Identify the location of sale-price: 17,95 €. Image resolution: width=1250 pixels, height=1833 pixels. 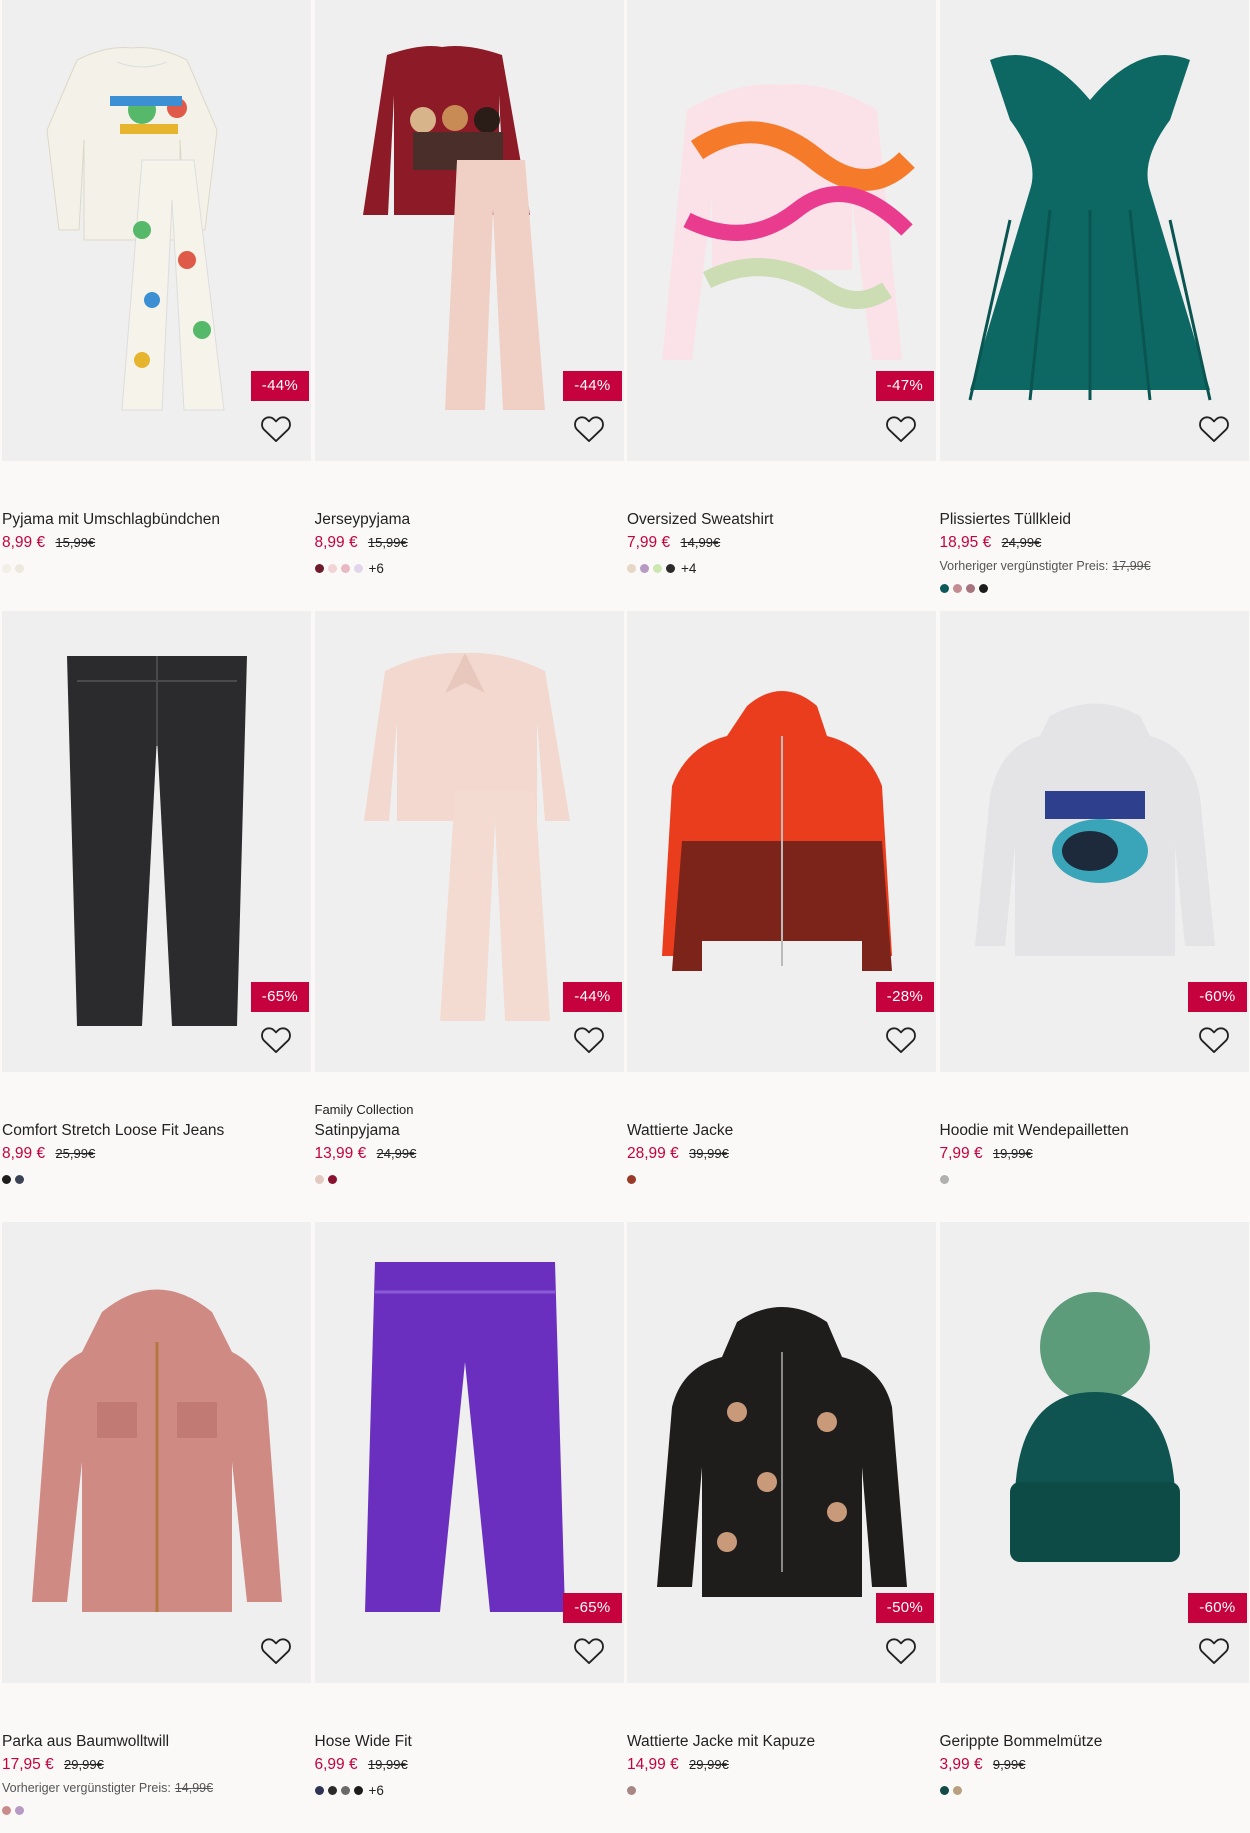
(28, 1764).